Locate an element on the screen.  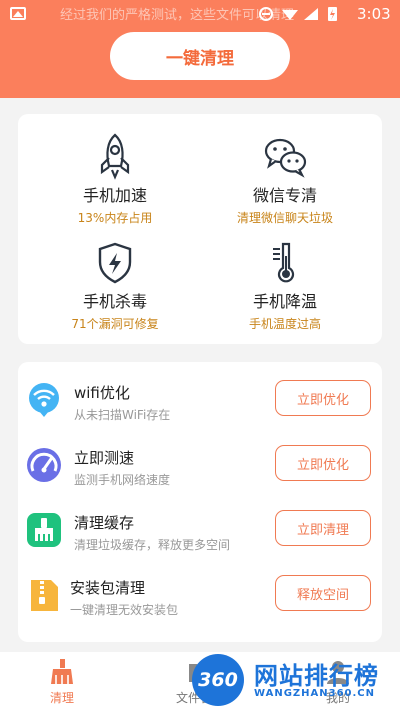
list-item-title: wifi优化 is located at coordinates (102, 393).